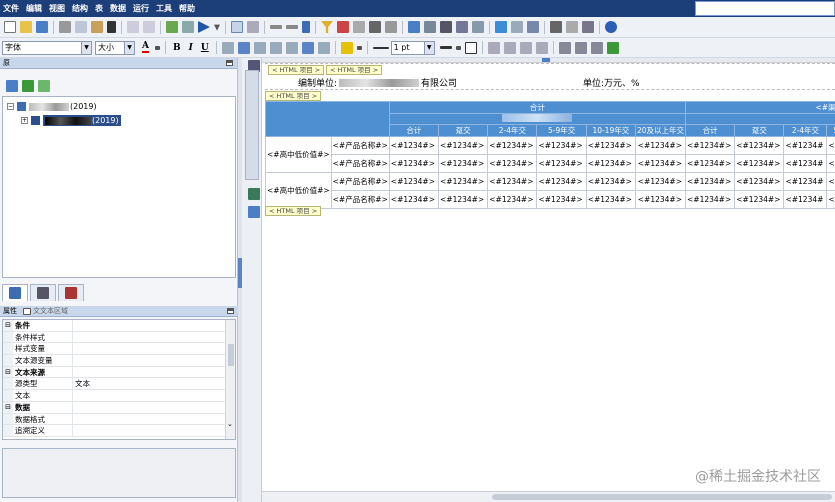 Image resolution: width=835 pixels, height=502 pixels. Describe the element at coordinates (391, 27) in the screenshot. I see `format-icon` at that location.